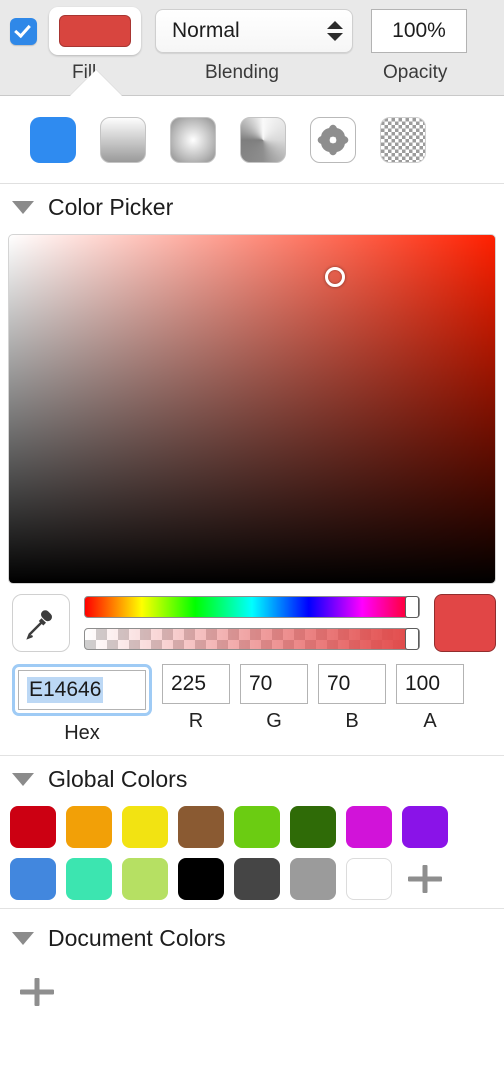 This screenshot has height=1072, width=504. Describe the element at coordinates (403, 139) in the screenshot. I see `noise-fill-button` at that location.